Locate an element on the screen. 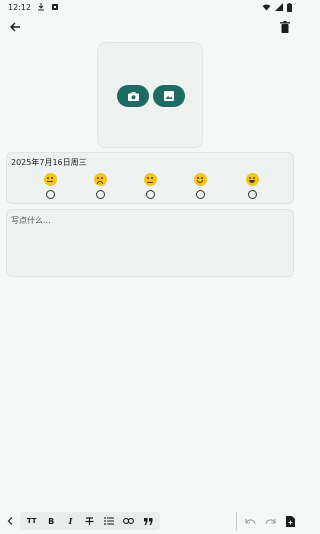 The width and height of the screenshot is (320, 534). add-page-button is located at coordinates (290, 521).